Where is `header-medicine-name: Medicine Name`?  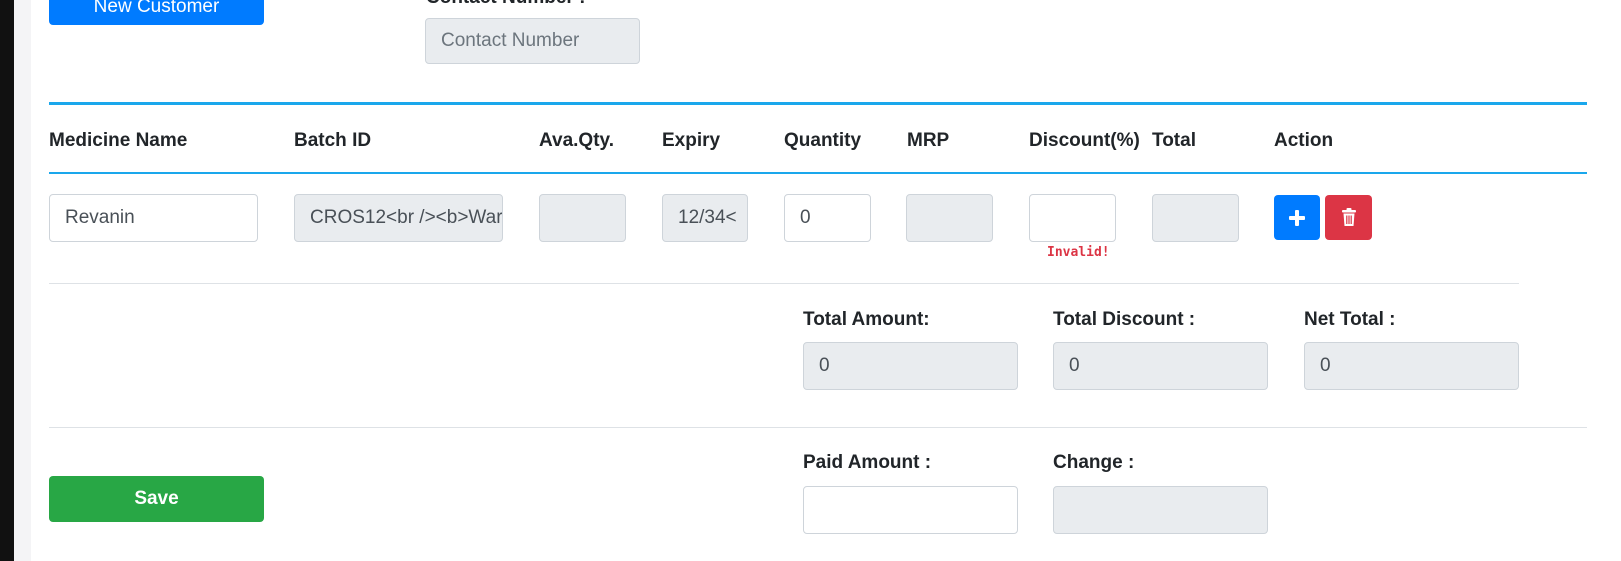 header-medicine-name: Medicine Name is located at coordinates (118, 140).